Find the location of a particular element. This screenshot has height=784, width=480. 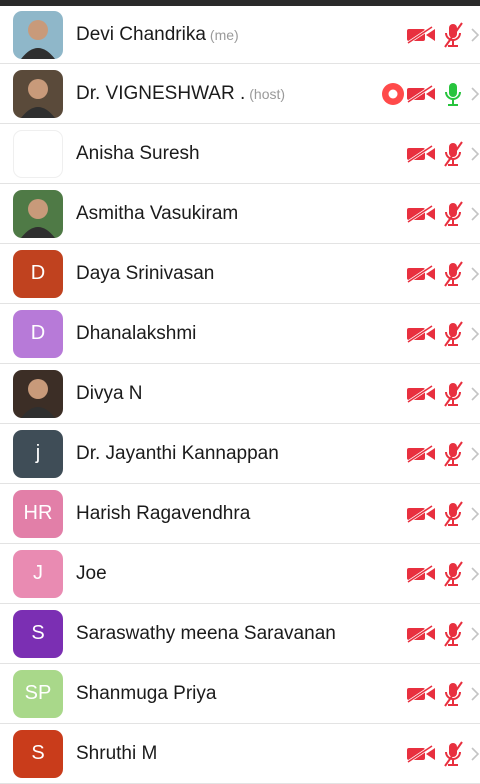

participant-name-text: Shruthi M is located at coordinates (117, 753).